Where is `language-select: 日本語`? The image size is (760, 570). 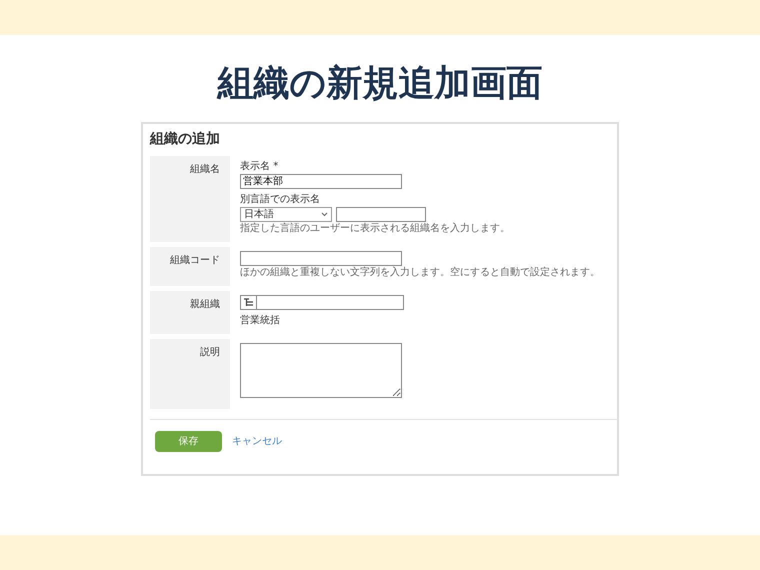 language-select: 日本語 is located at coordinates (286, 214).